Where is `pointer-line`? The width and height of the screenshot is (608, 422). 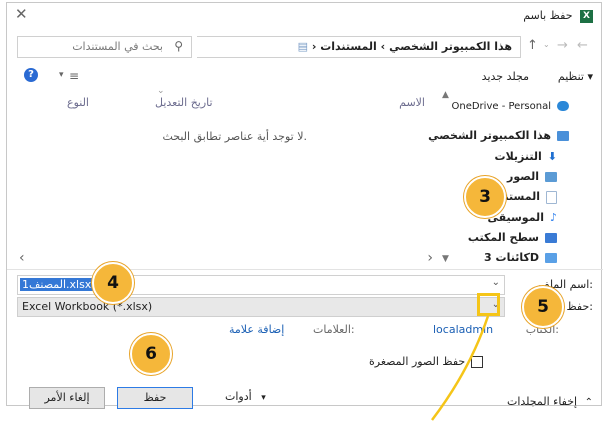
pointer-line is located at coordinates (460, 368).